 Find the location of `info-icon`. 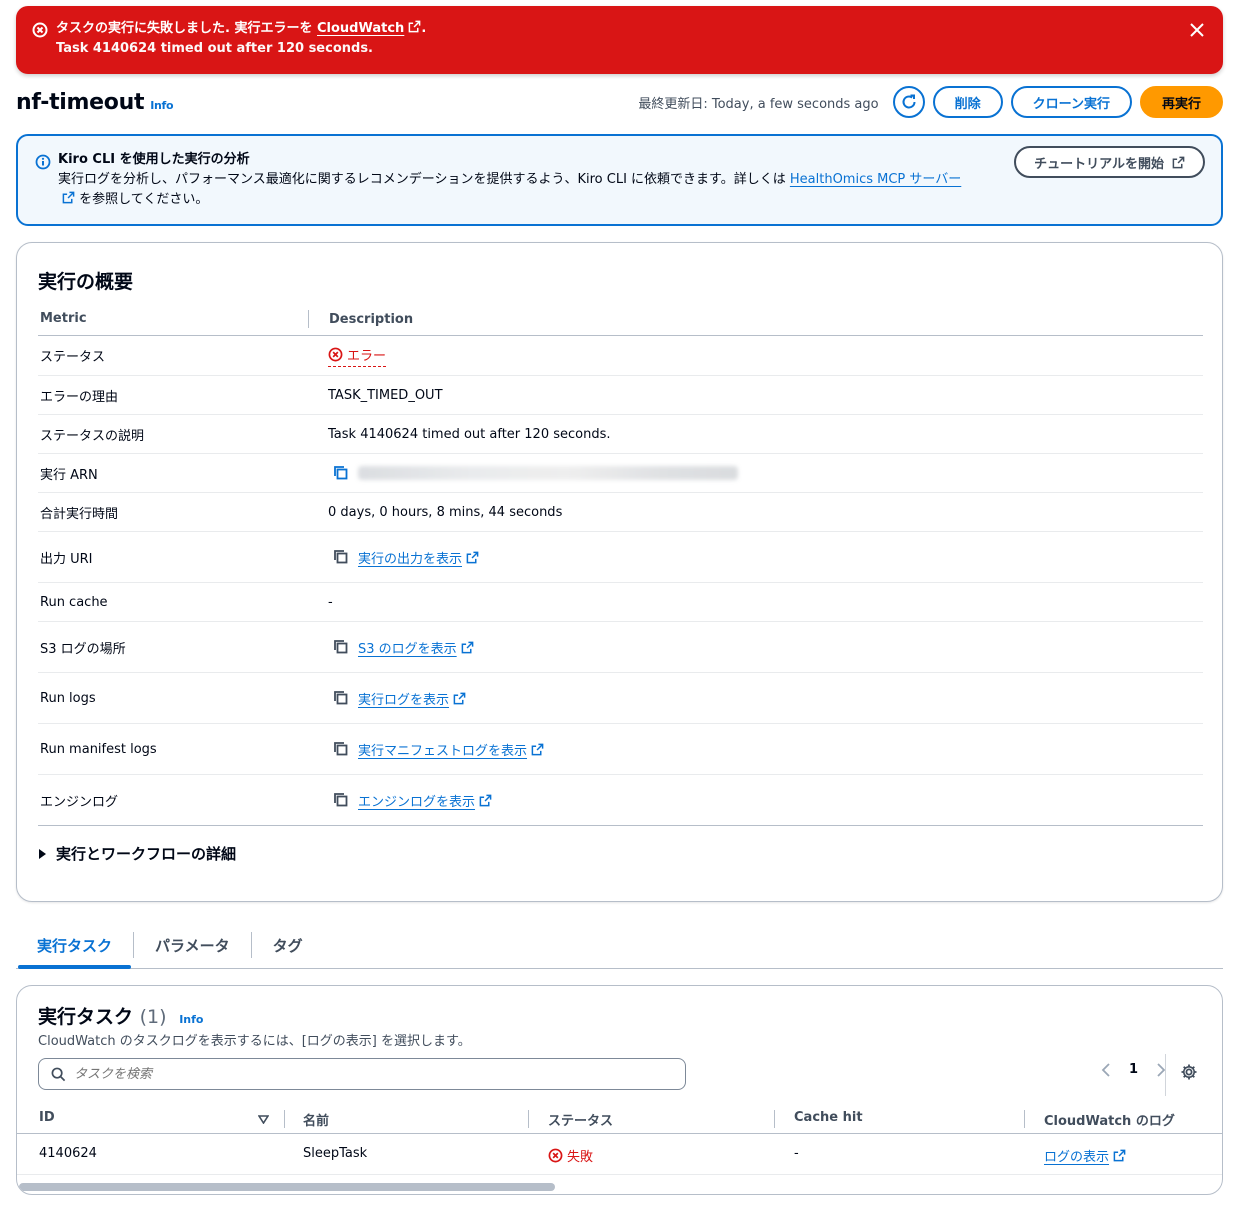

info-icon is located at coordinates (43, 162).